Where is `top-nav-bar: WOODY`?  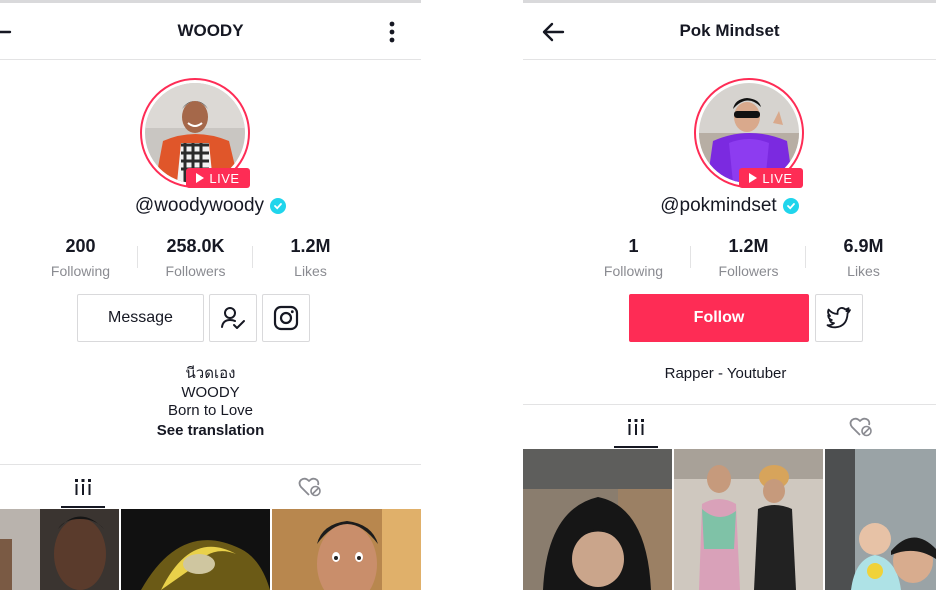
top-nav-bar: WOODY is located at coordinates (210, 31).